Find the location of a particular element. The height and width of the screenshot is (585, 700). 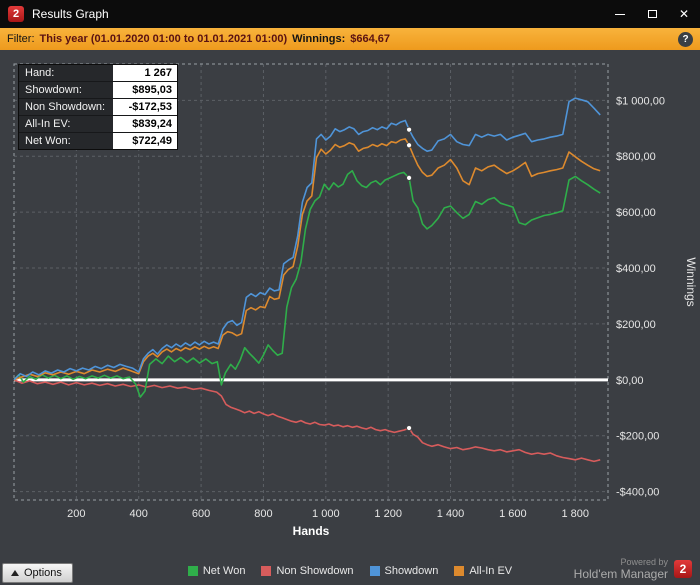

close-button: ✕ is located at coordinates (684, 14).